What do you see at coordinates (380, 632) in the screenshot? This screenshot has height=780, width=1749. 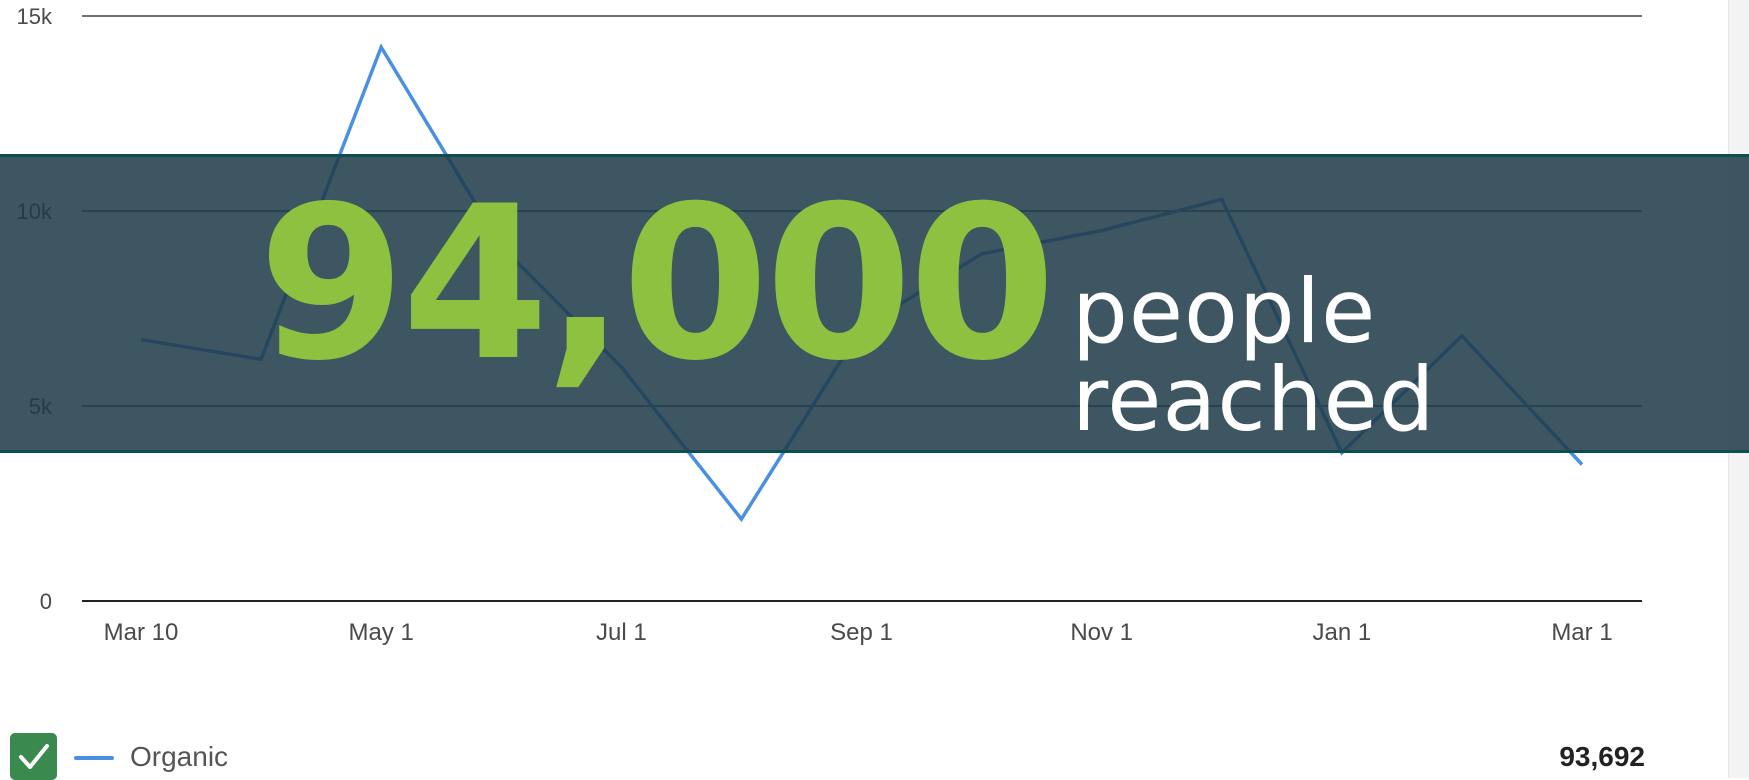 I see `x-tick-label: May 1` at bounding box center [380, 632].